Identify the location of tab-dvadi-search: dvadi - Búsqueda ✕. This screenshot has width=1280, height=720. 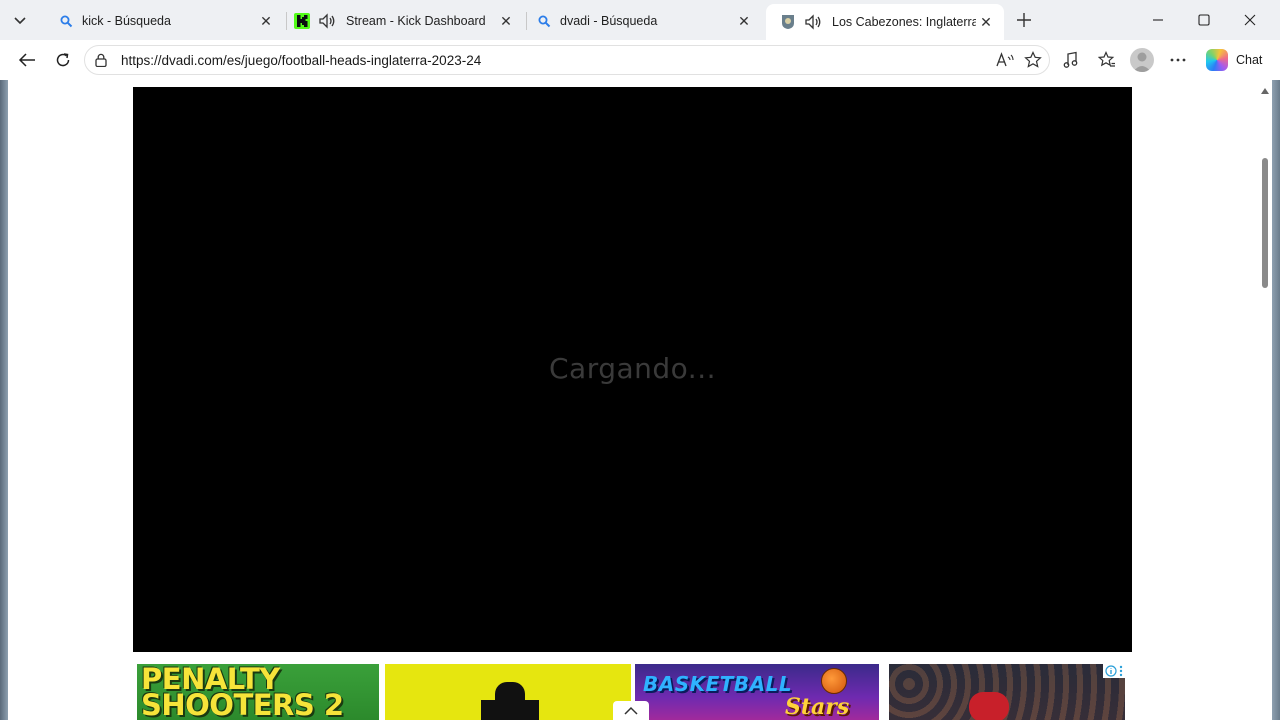
(642, 21).